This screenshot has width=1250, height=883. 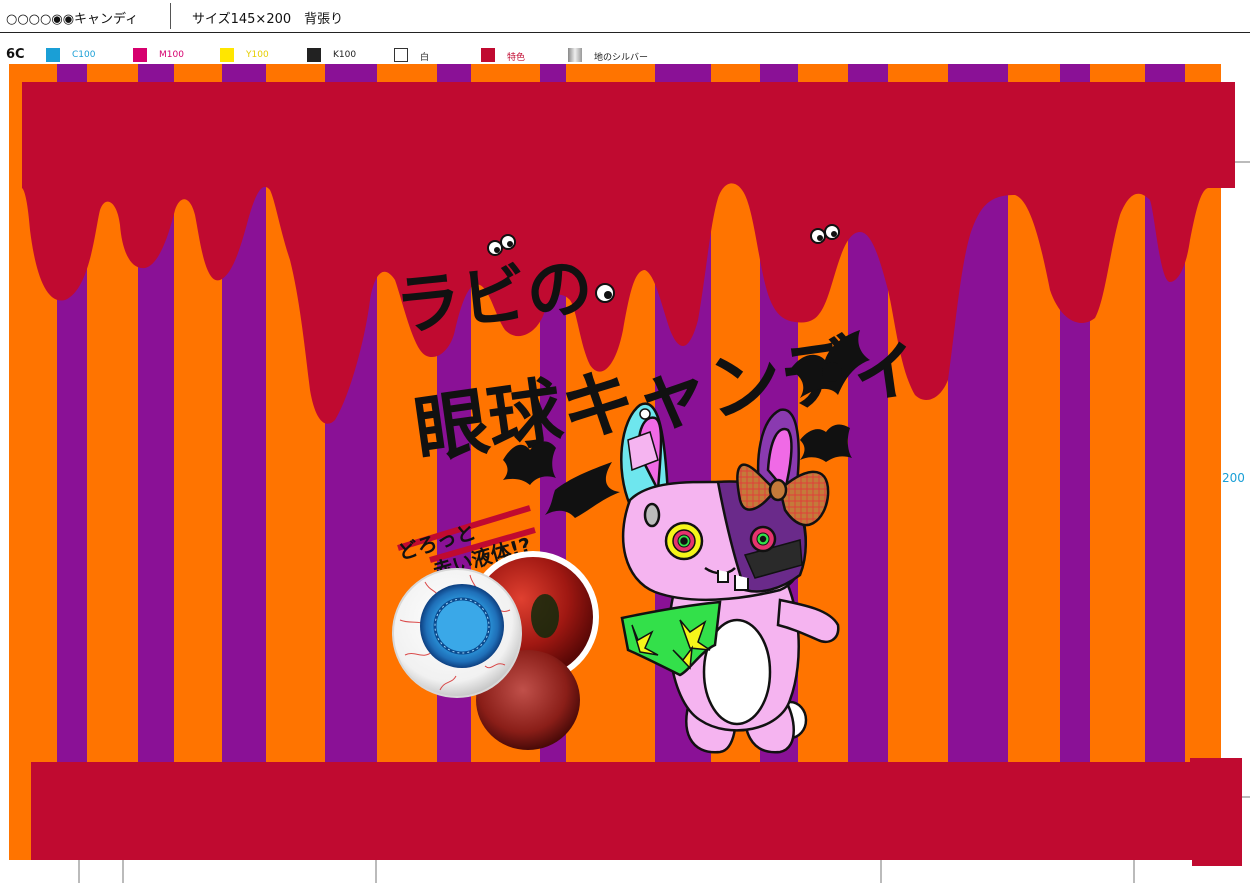 I want to click on bottom-red-band, so click(x=636, y=812).